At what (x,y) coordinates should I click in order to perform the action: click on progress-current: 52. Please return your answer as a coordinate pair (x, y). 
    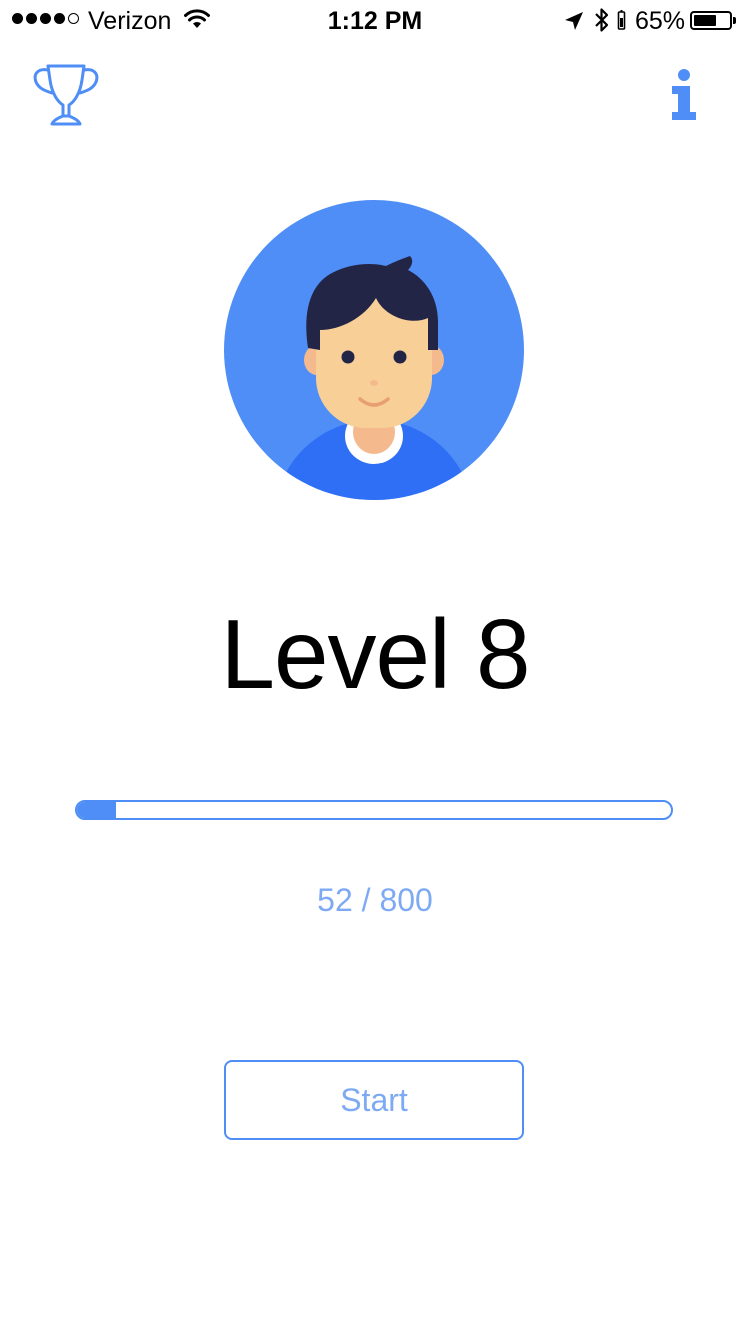
    Looking at the image, I should click on (335, 900).